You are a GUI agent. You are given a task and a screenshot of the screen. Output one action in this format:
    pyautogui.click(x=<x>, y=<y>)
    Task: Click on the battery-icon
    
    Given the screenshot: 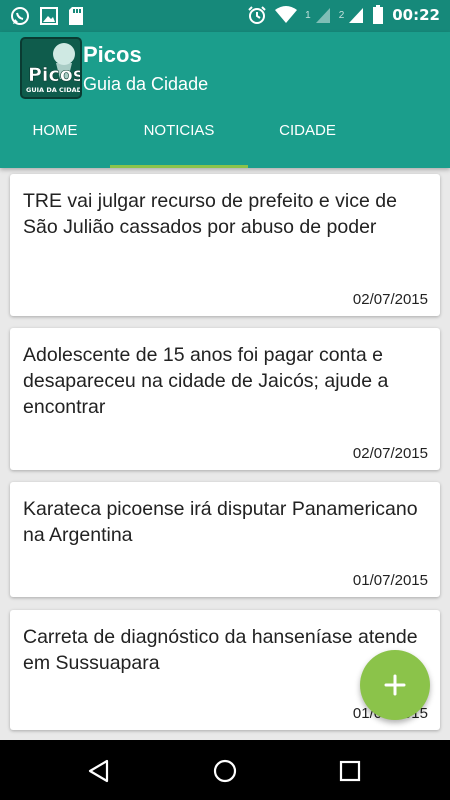 What is the action you would take?
    pyautogui.click(x=378, y=14)
    